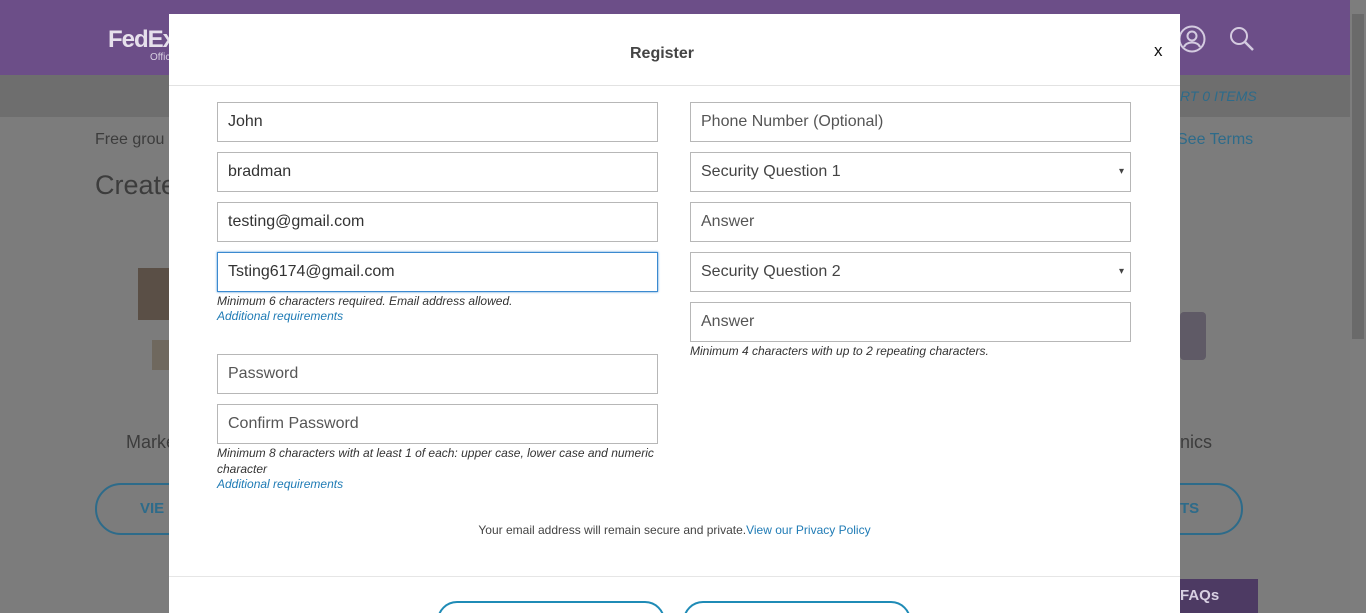 Image resolution: width=1366 pixels, height=613 pixels. I want to click on modal-header: Register x, so click(674, 50).